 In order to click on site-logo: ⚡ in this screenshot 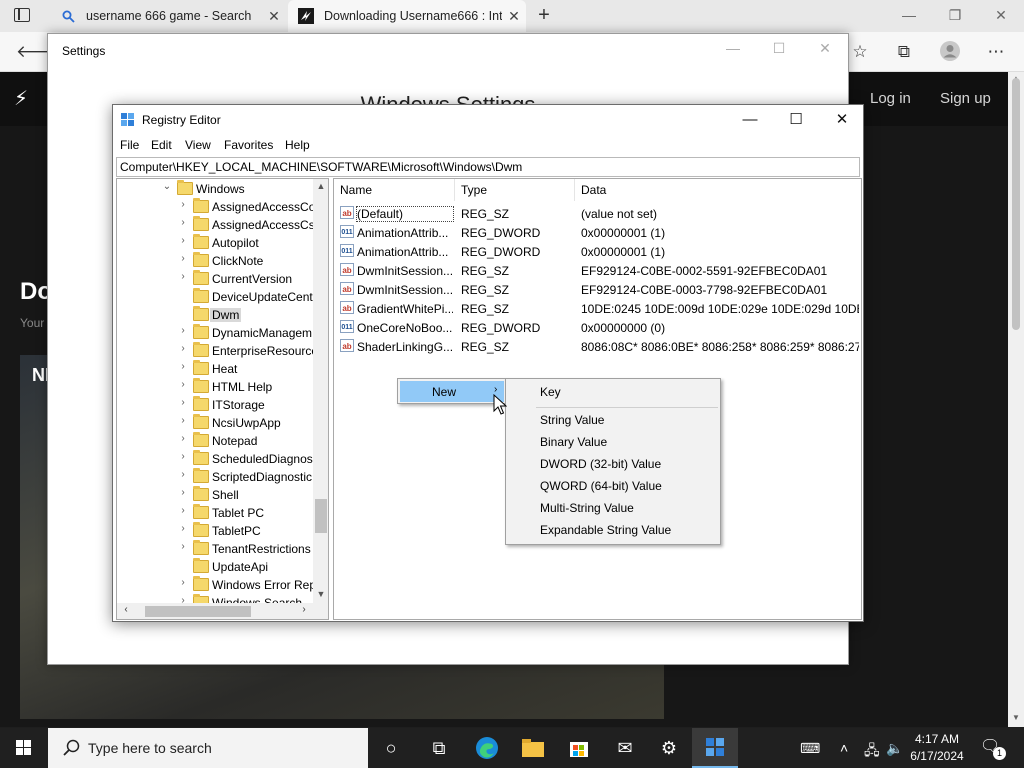, I will do `click(21, 98)`.